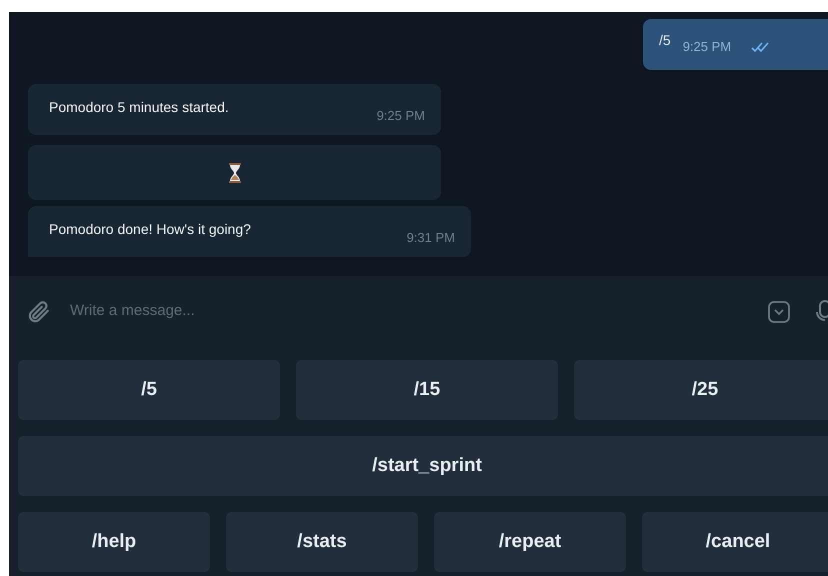 The image size is (828, 576). What do you see at coordinates (149, 390) in the screenshot?
I see `keyboard-button: /5` at bounding box center [149, 390].